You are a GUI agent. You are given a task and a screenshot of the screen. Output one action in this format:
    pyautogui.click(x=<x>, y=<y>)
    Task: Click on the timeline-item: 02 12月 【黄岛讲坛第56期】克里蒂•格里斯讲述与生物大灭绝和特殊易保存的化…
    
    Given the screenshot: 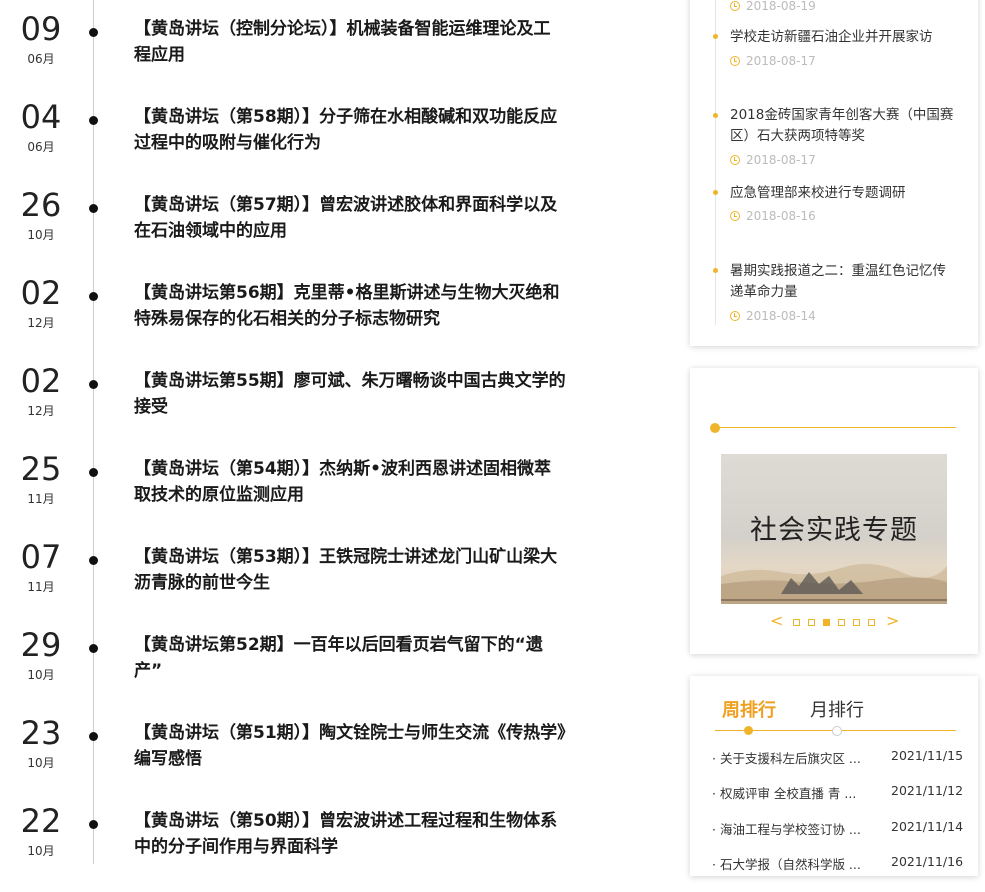 What is the action you would take?
    pyautogui.click(x=340, y=320)
    